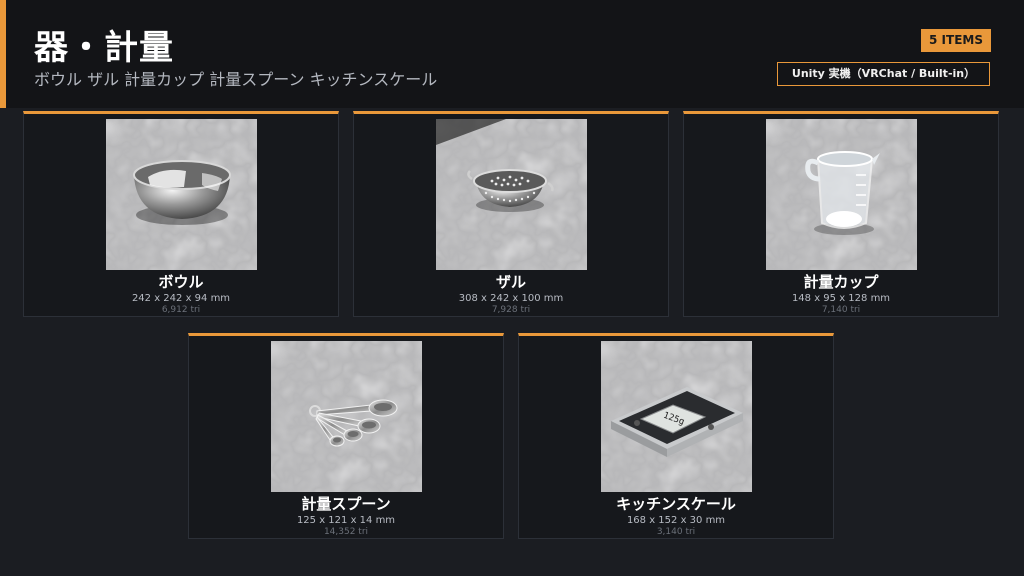 The width and height of the screenshot is (1024, 576). What do you see at coordinates (181, 310) in the screenshot?
I see `item-triangle-count: 6,912 tri` at bounding box center [181, 310].